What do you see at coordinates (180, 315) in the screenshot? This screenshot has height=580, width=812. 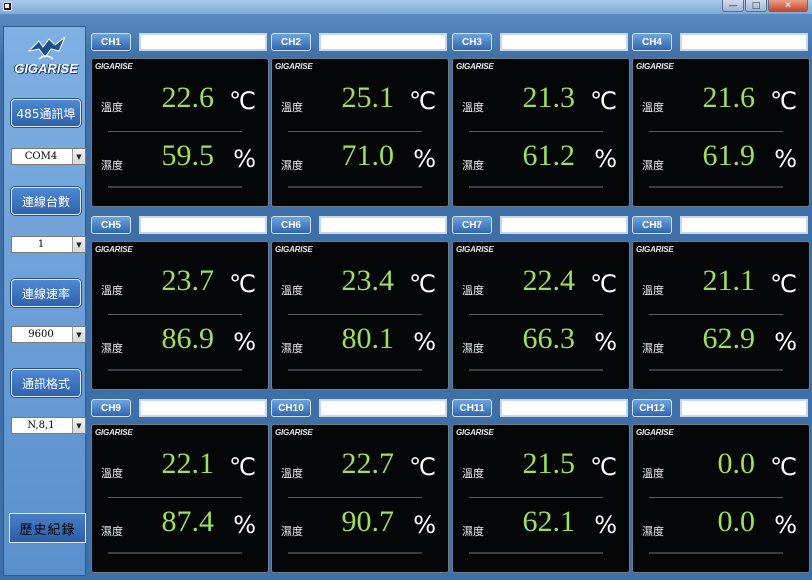 I see `channel-display: GIGARISE 溫度 23.7 ℃ 濕度 86.9%` at bounding box center [180, 315].